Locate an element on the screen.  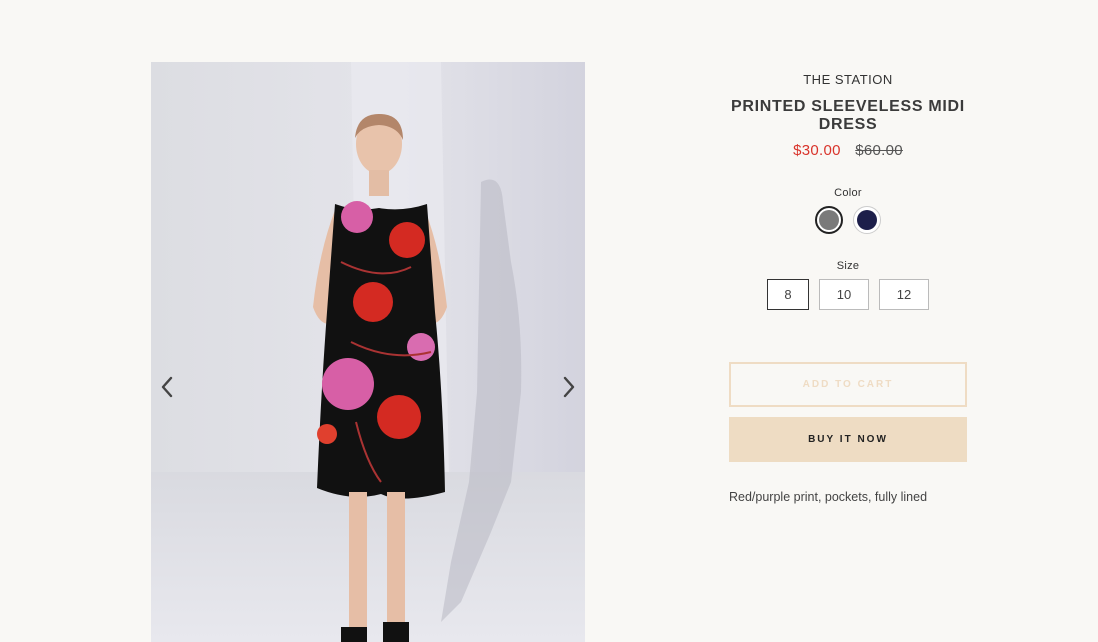
sale-price: $30.00 is located at coordinates (817, 150).